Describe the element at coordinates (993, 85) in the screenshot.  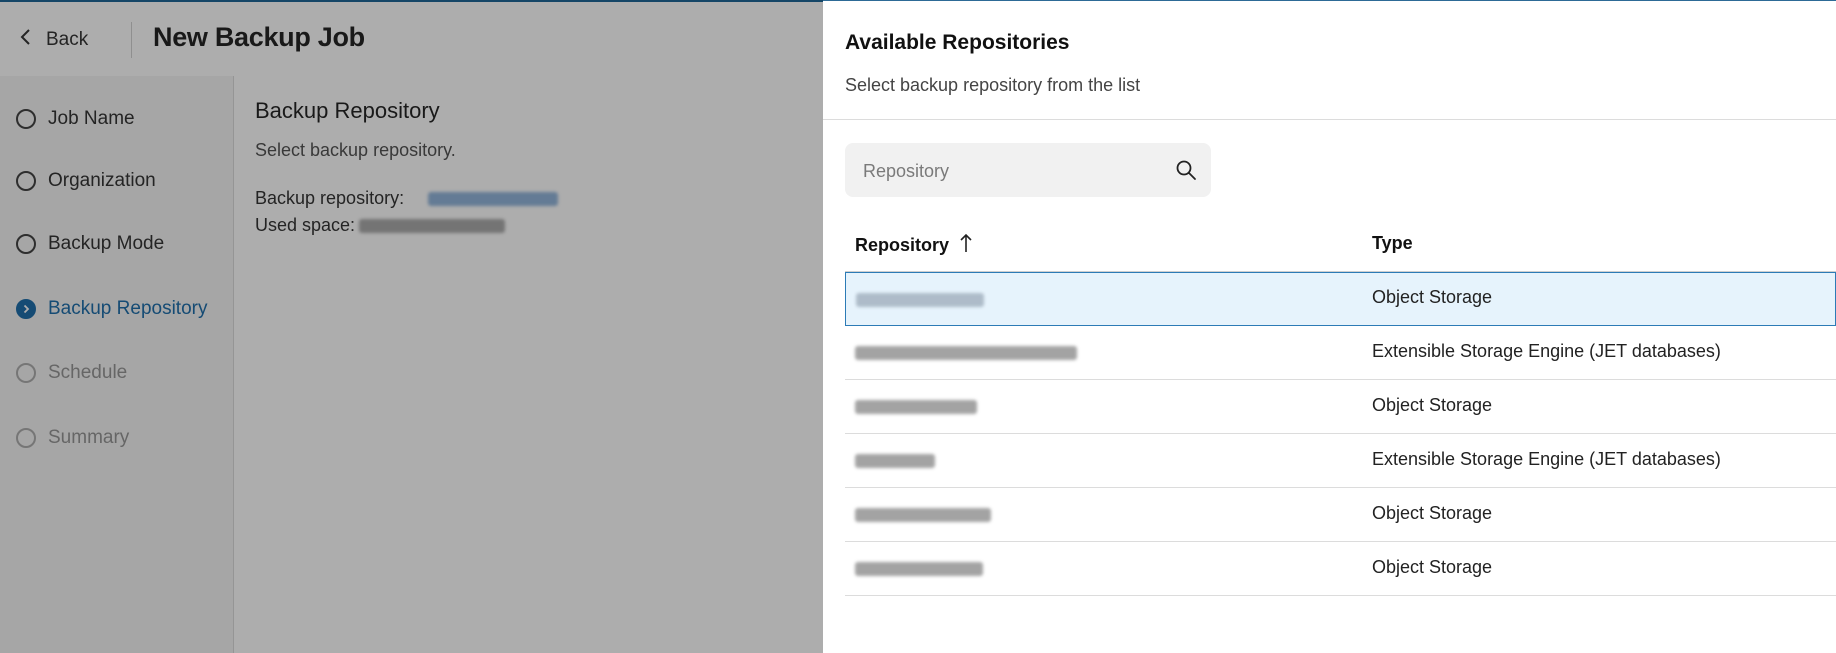
I see `drawer-subtitle: Select backup repository from the list` at that location.